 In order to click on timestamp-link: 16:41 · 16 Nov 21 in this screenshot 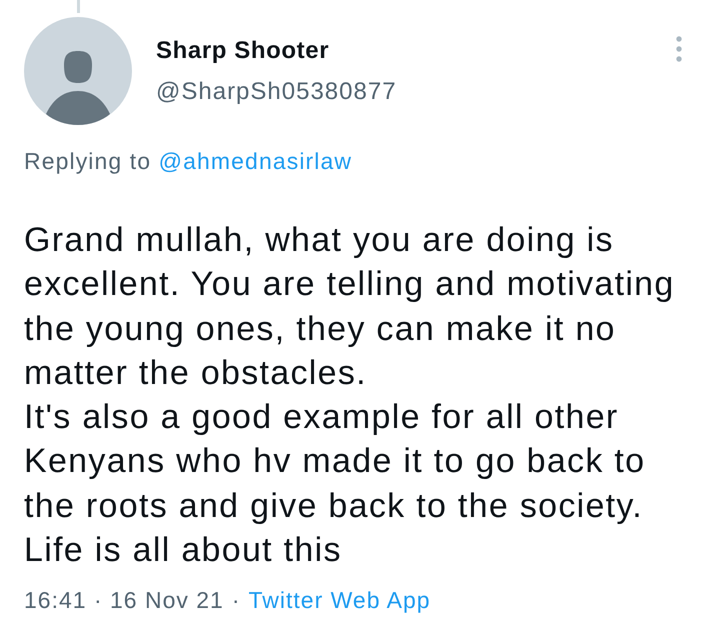, I will do `click(124, 600)`.